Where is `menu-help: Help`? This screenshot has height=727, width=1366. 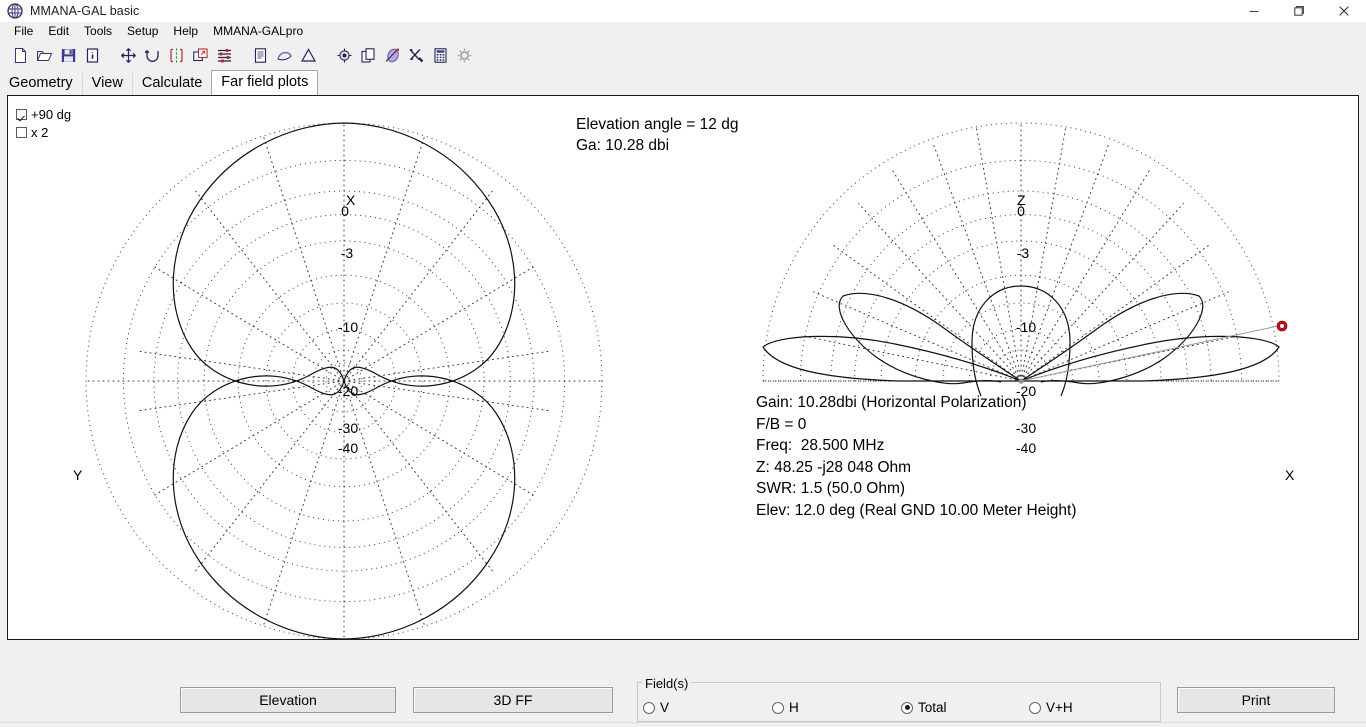 menu-help: Help is located at coordinates (186, 31).